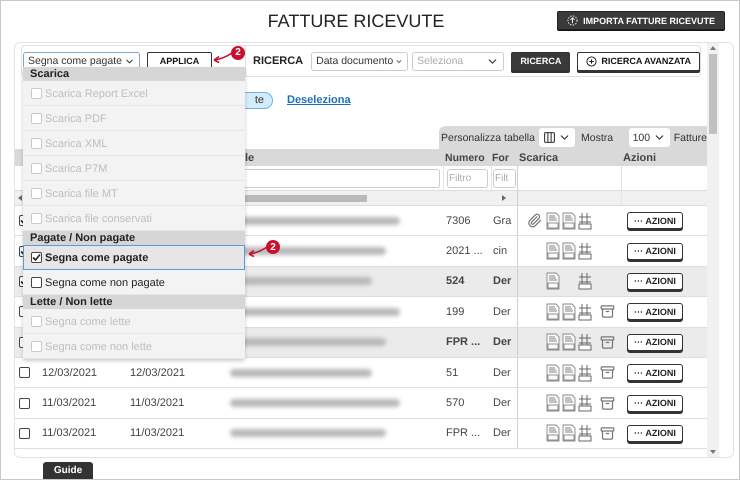 The width and height of the screenshot is (740, 480). Describe the element at coordinates (592, 61) in the screenshot. I see `plus-icon` at that location.